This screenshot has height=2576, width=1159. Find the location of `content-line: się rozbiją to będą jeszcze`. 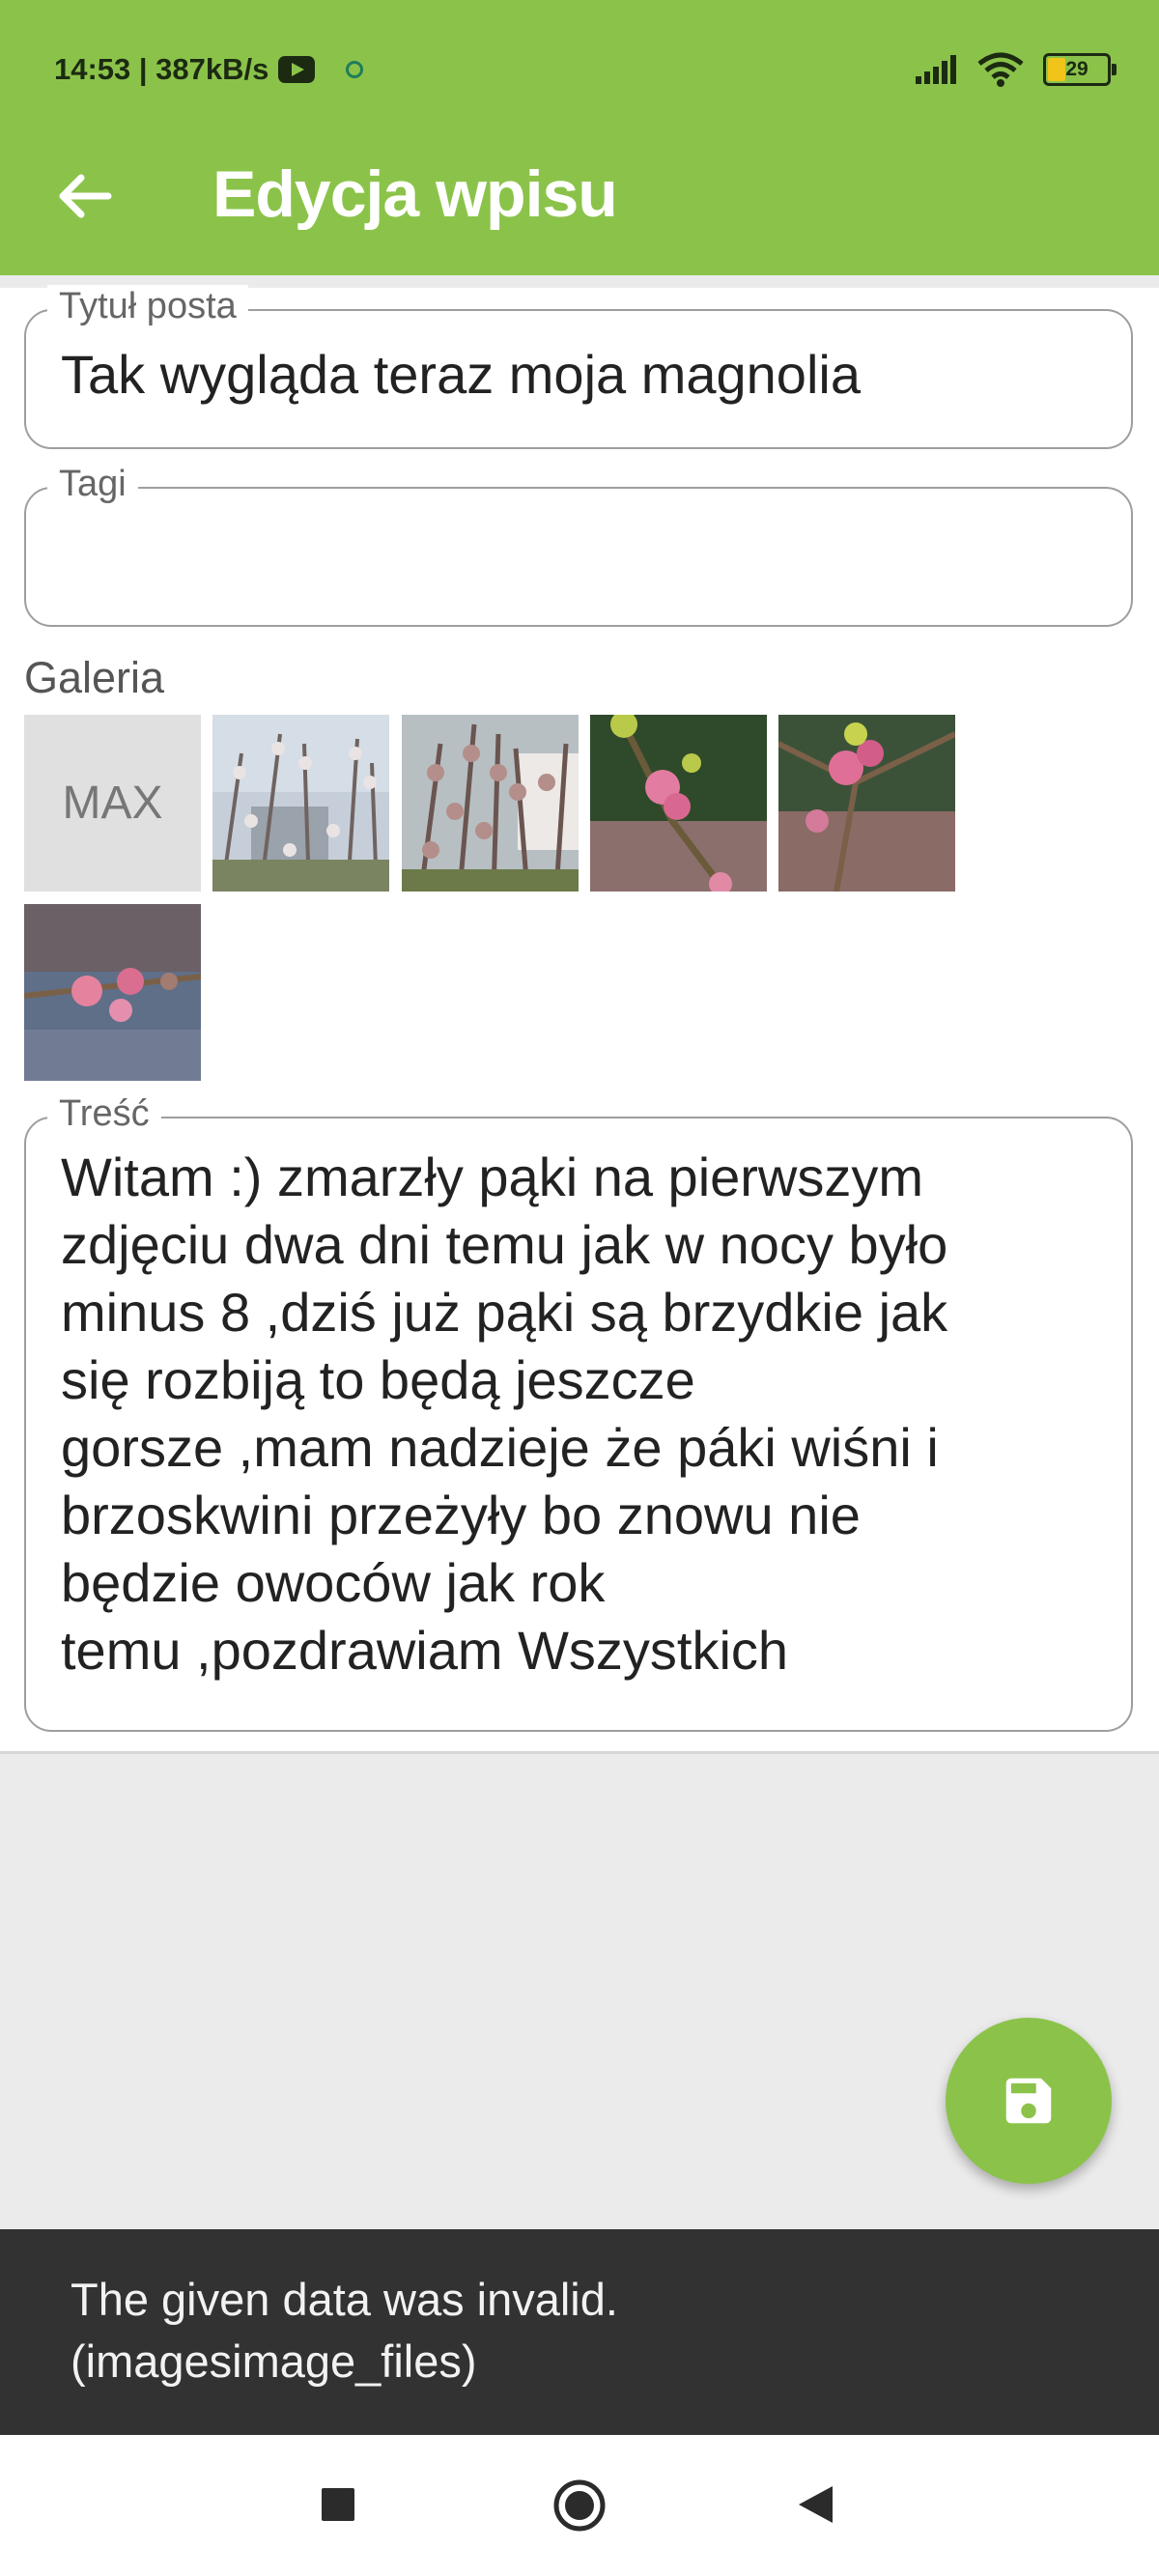

content-line: się rozbiją to będą jeszcze is located at coordinates (378, 1379).